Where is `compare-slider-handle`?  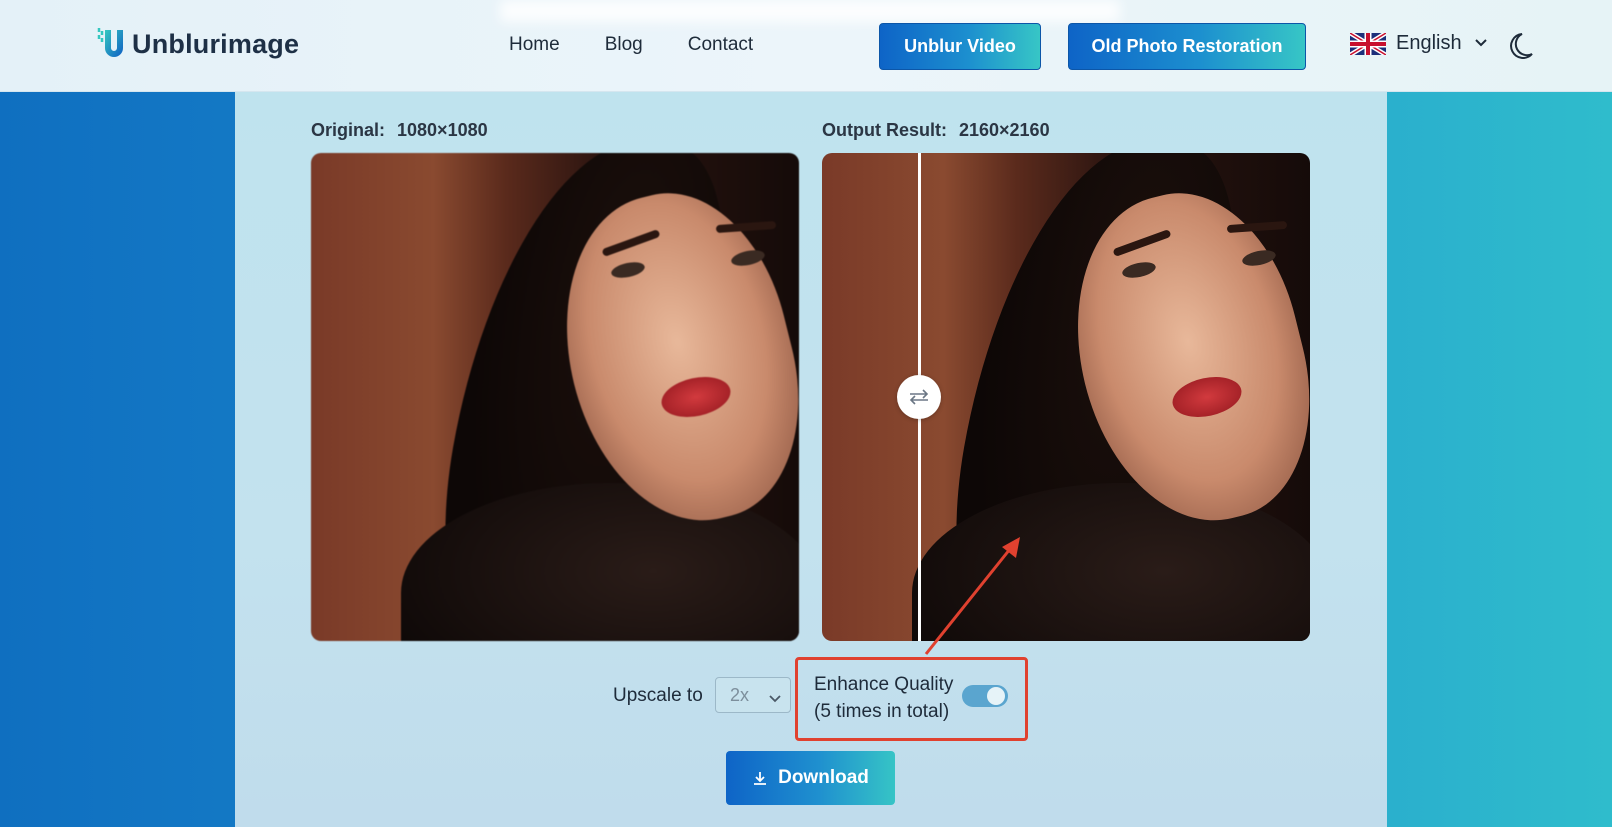
compare-slider-handle is located at coordinates (919, 397).